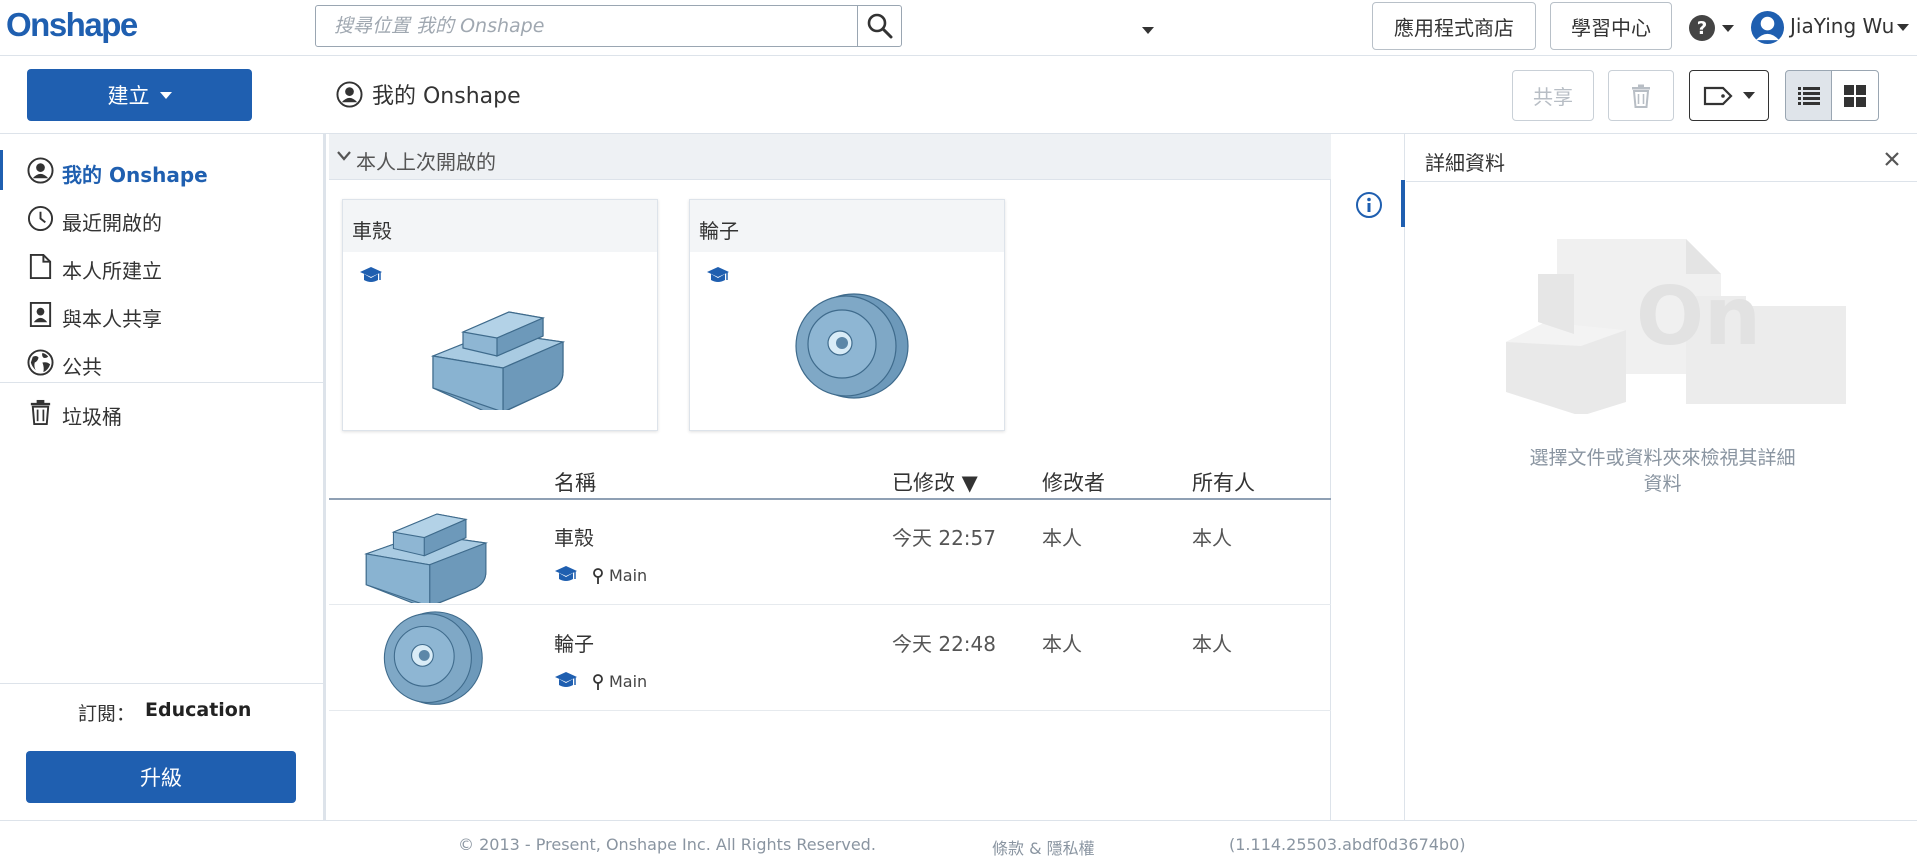  I want to click on user-menu-dropdown-icon, so click(1903, 27).